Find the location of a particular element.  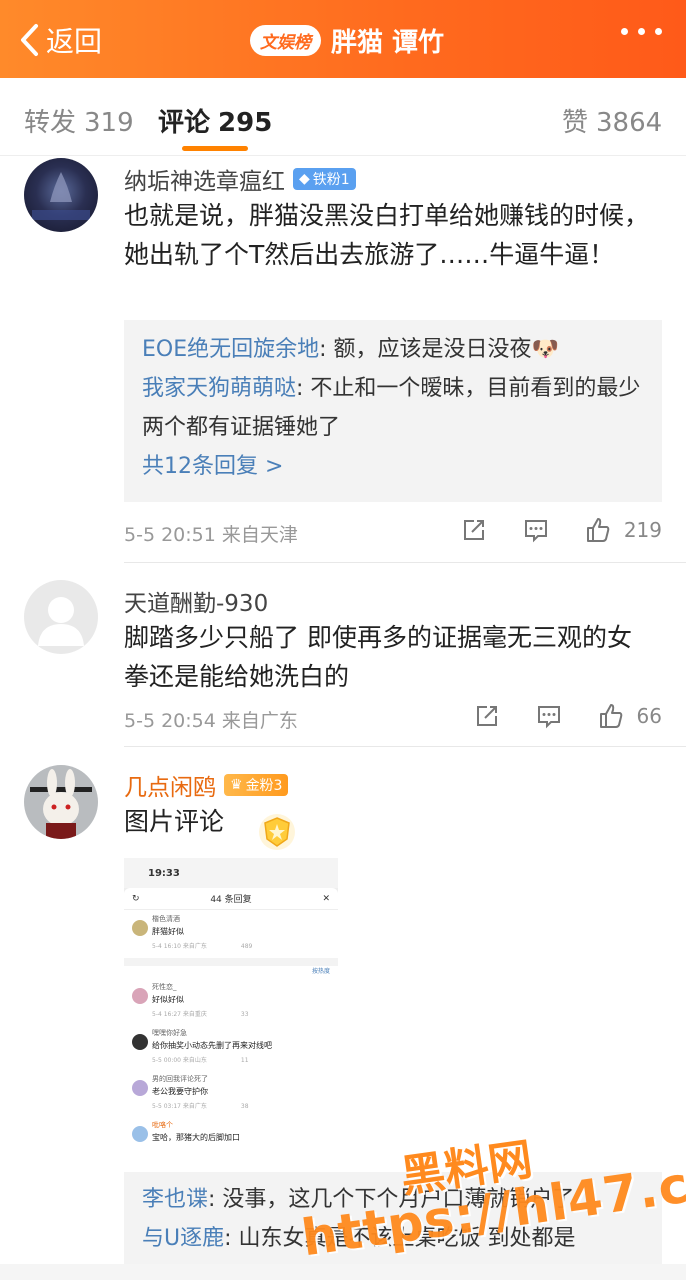

top-header: 返回 文娱榜 胖猫 谭竹 is located at coordinates (343, 39).